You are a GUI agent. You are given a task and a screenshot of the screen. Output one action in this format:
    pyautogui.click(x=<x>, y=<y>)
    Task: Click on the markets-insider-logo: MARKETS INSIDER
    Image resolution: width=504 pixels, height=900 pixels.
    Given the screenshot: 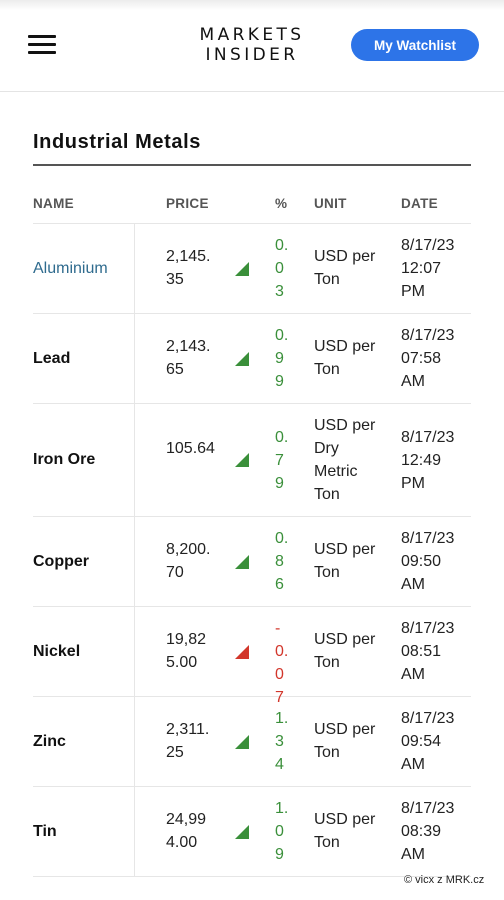 What is the action you would take?
    pyautogui.click(x=252, y=45)
    